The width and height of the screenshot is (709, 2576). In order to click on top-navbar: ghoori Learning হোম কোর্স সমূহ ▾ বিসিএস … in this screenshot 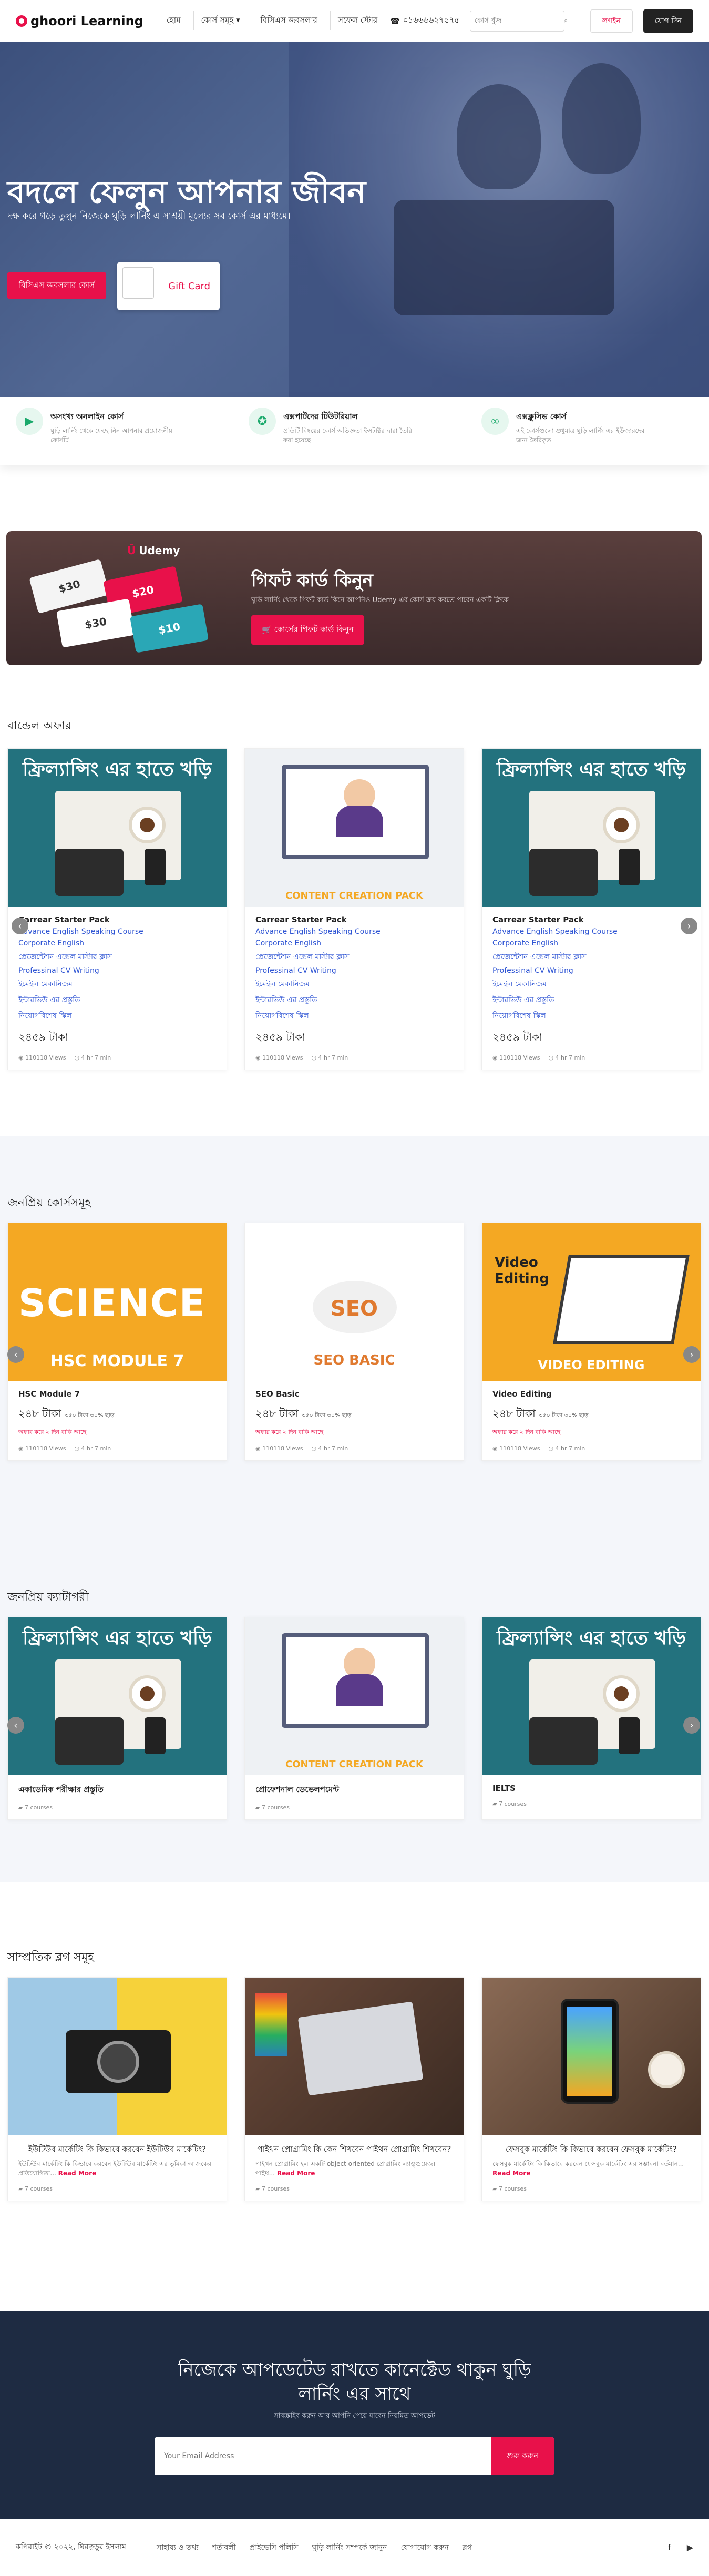, I will do `click(354, 21)`.